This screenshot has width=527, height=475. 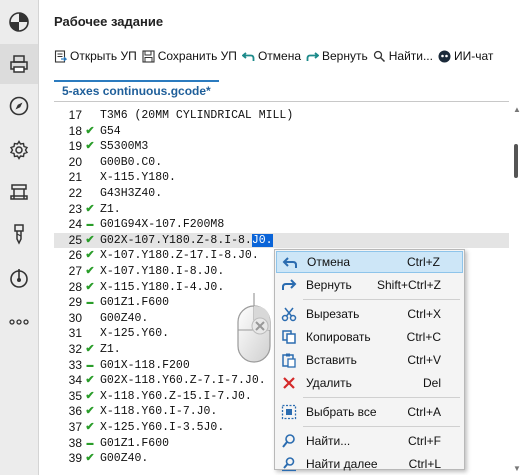 What do you see at coordinates (138, 178) in the screenshot?
I see `code-text: X-115.Y180.` at bounding box center [138, 178].